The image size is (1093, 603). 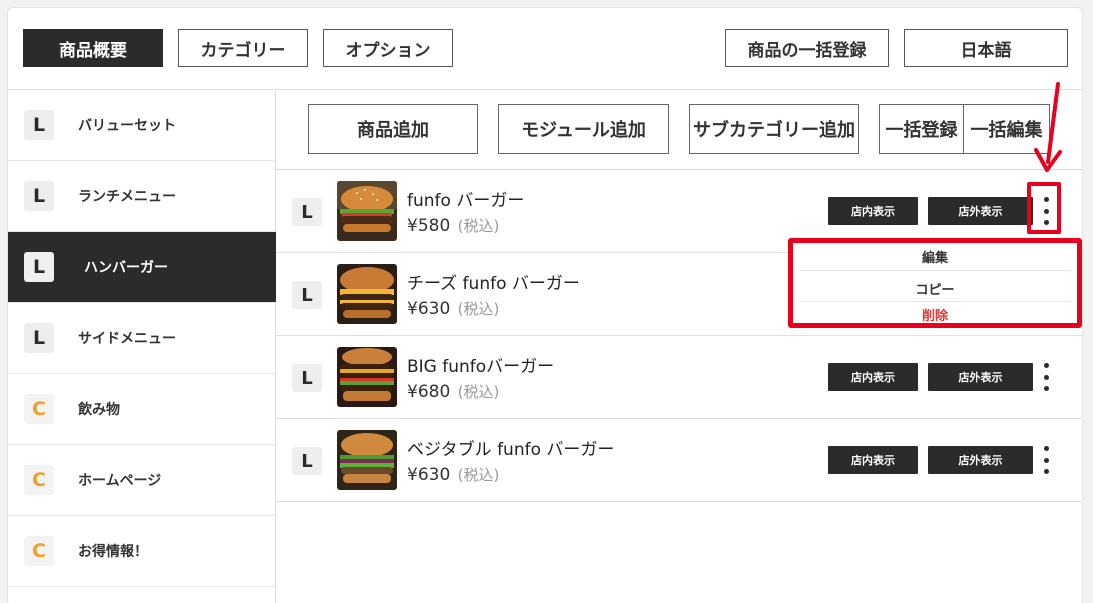 I want to click on sidebar-item-label: バリューセット, so click(x=127, y=126).